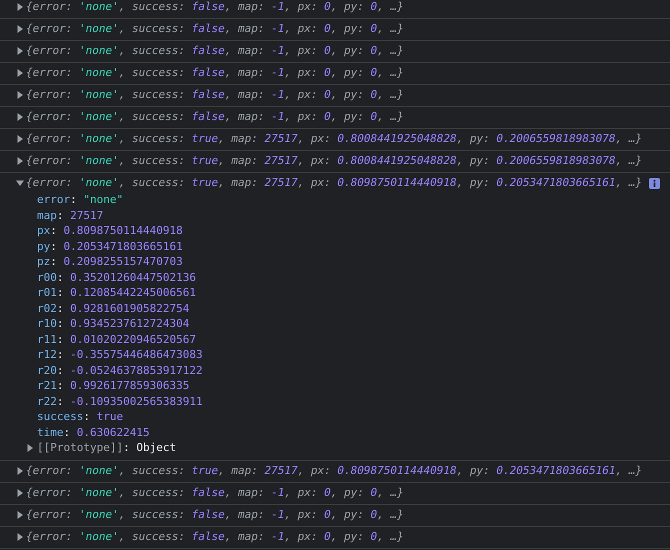  Describe the element at coordinates (110, 246) in the screenshot. I see `object-property: py: 0.2053471803665161` at that location.